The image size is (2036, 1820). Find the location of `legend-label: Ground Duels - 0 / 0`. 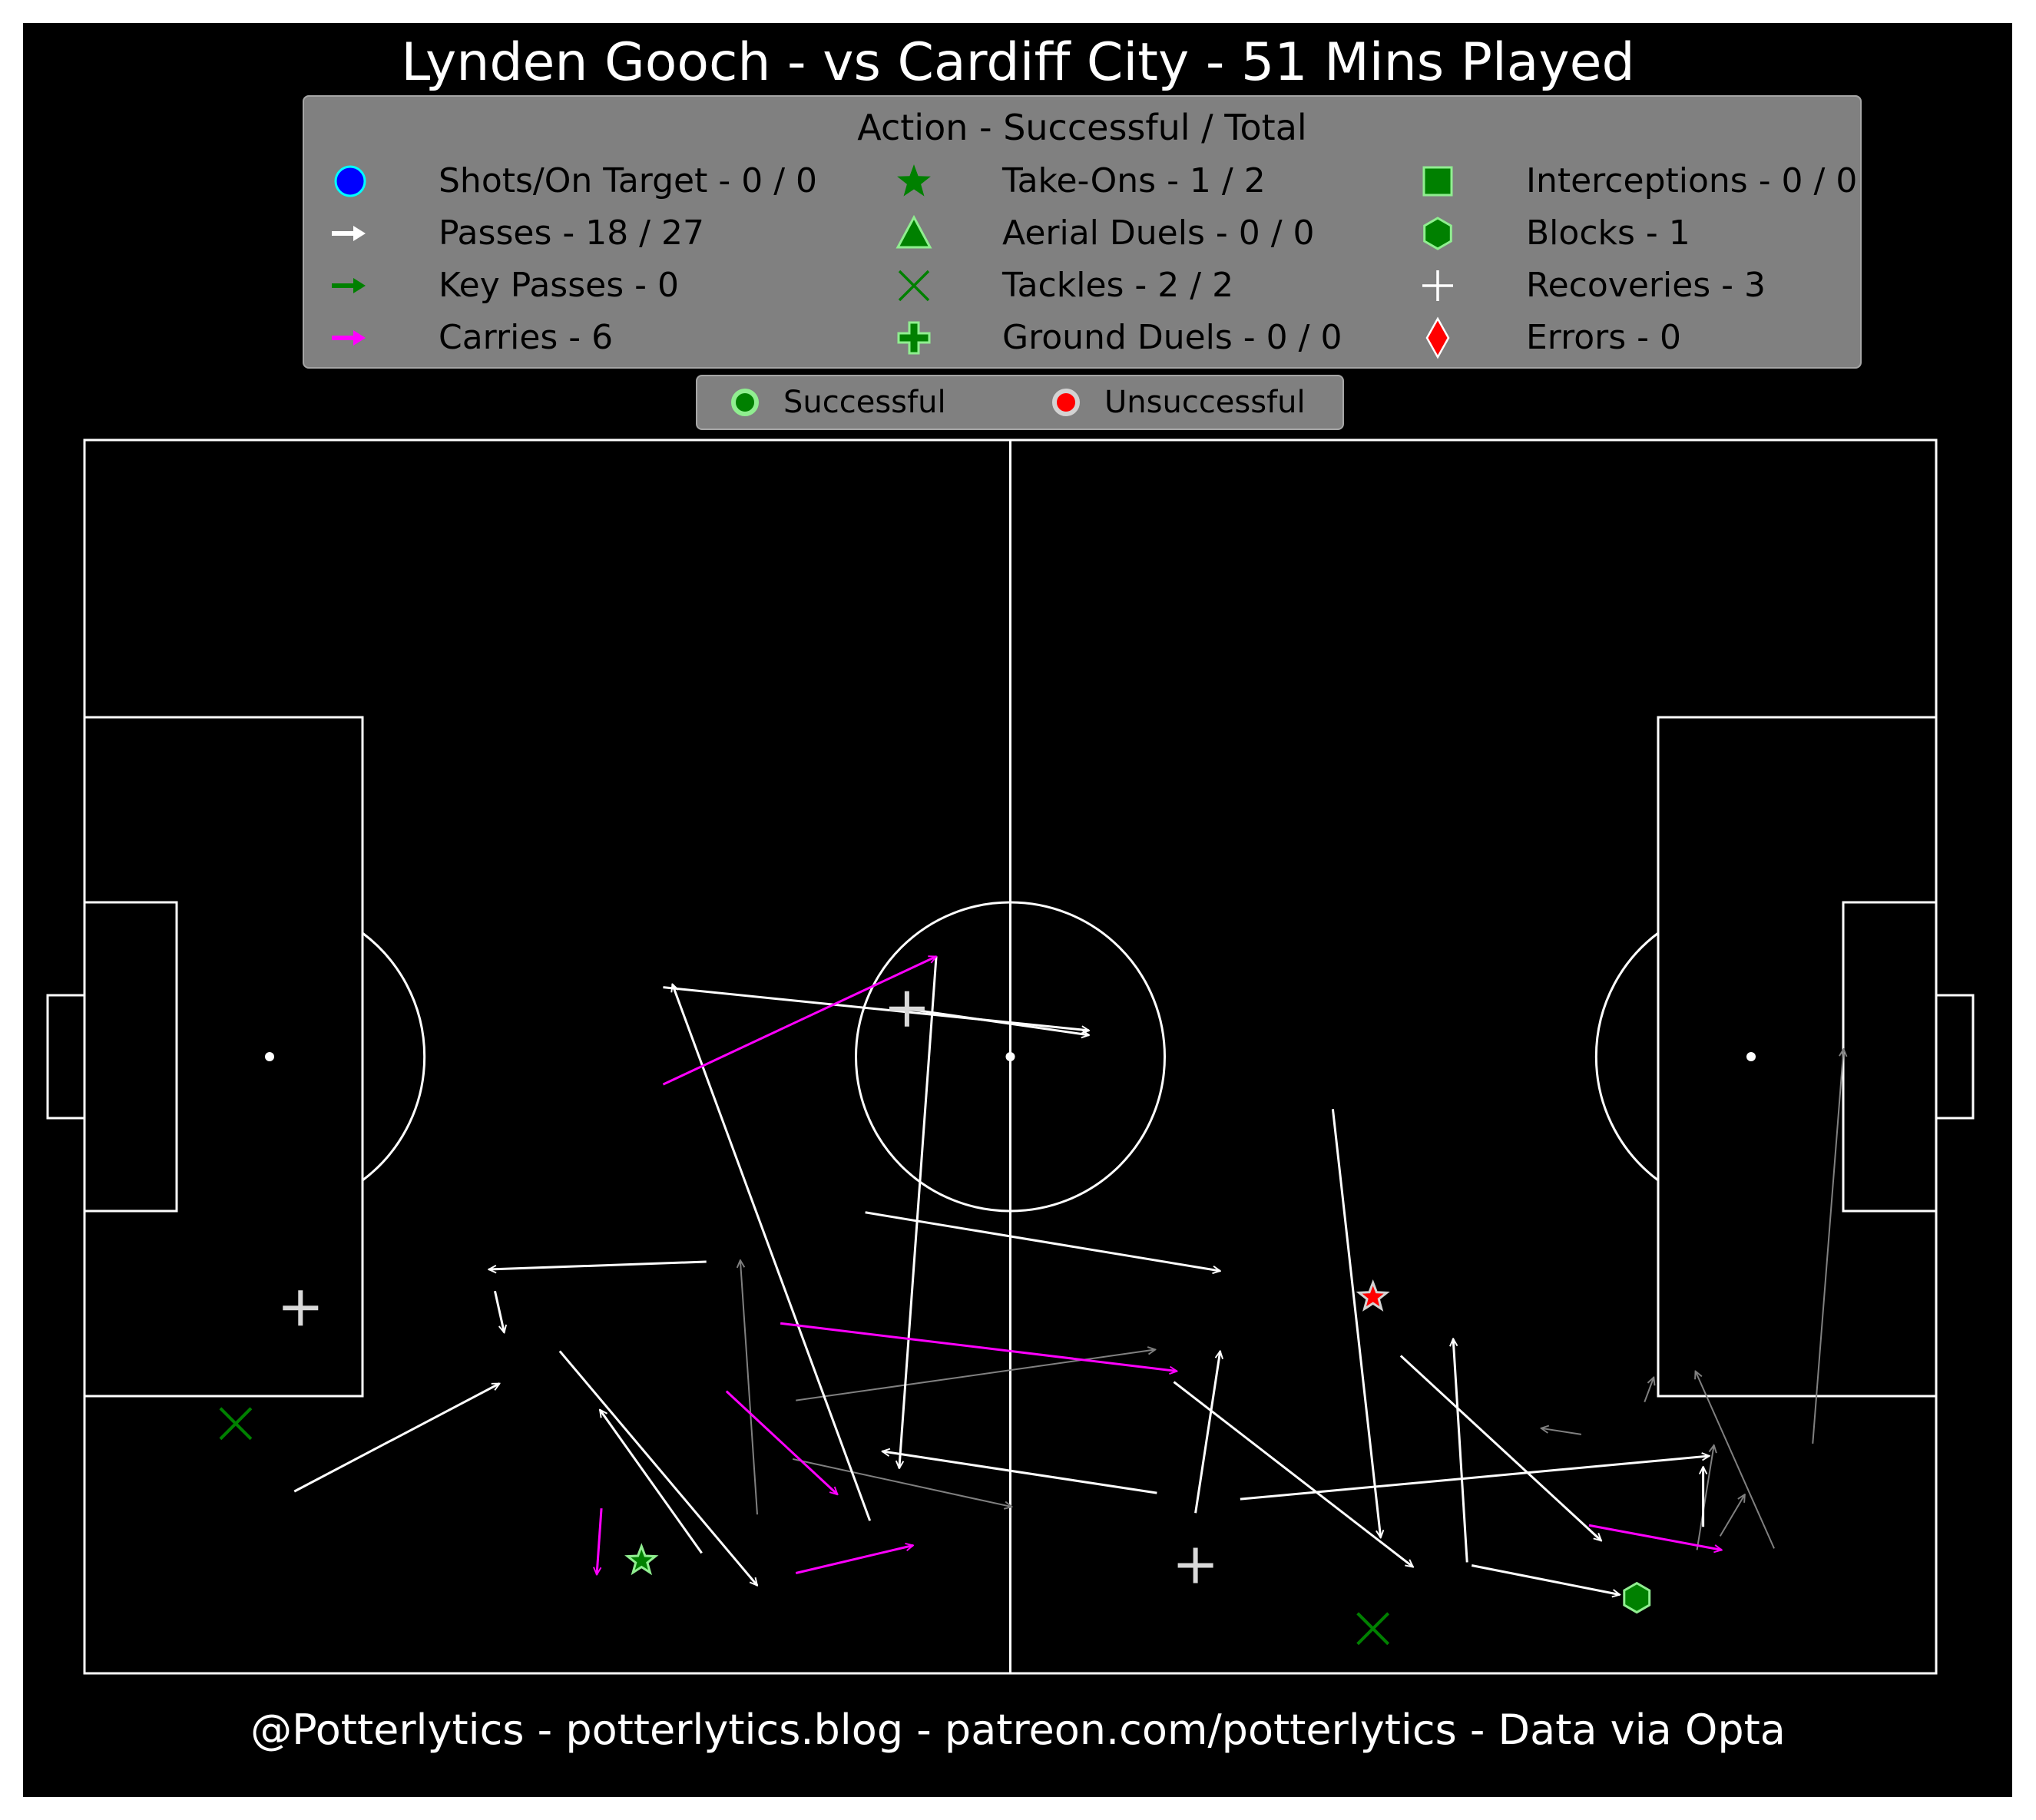

legend-label: Ground Duels - 0 / 0 is located at coordinates (1172, 337).